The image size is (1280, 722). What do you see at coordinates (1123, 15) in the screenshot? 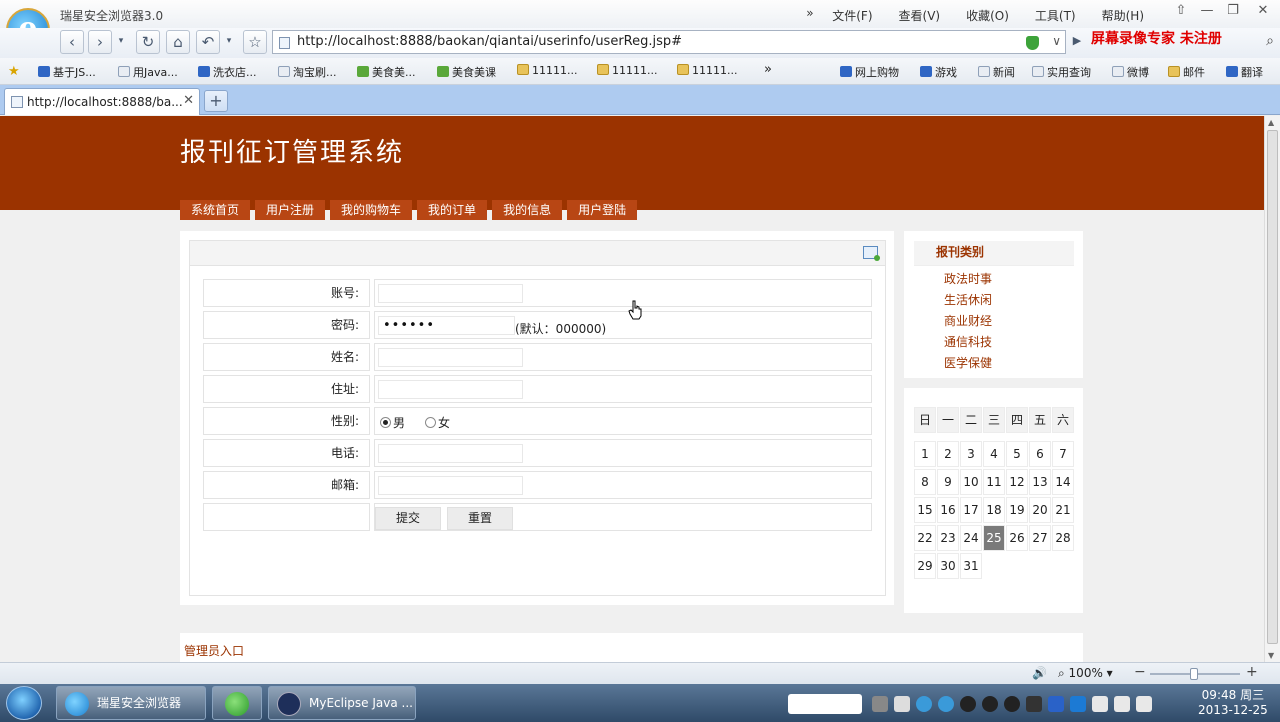
I see `menu-help: 帮助(H)` at bounding box center [1123, 15].